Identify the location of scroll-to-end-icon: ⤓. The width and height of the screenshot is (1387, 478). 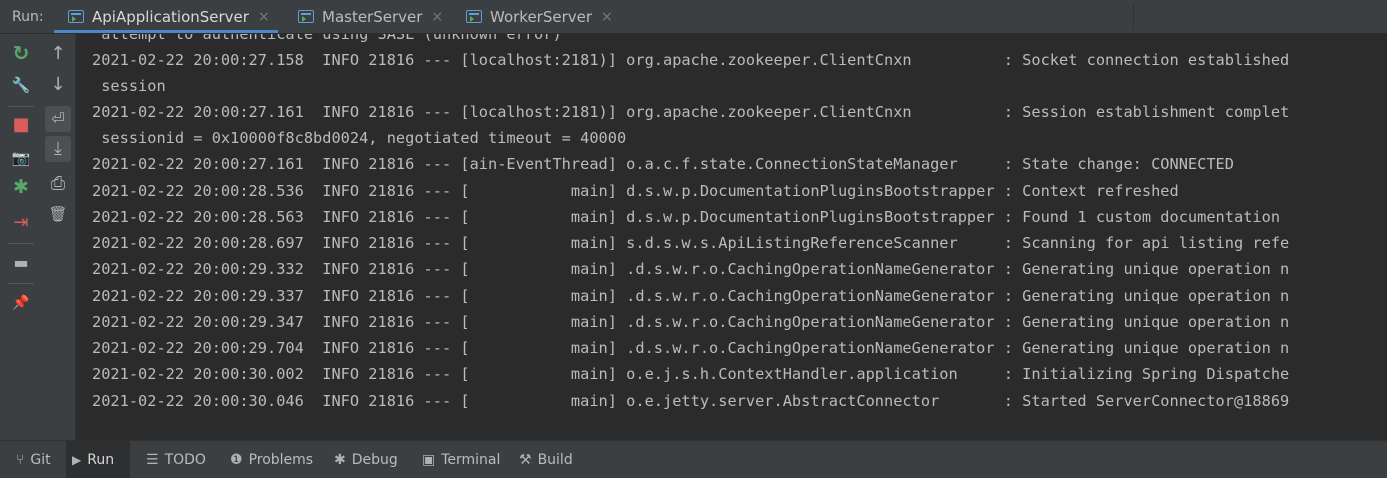
(58, 149).